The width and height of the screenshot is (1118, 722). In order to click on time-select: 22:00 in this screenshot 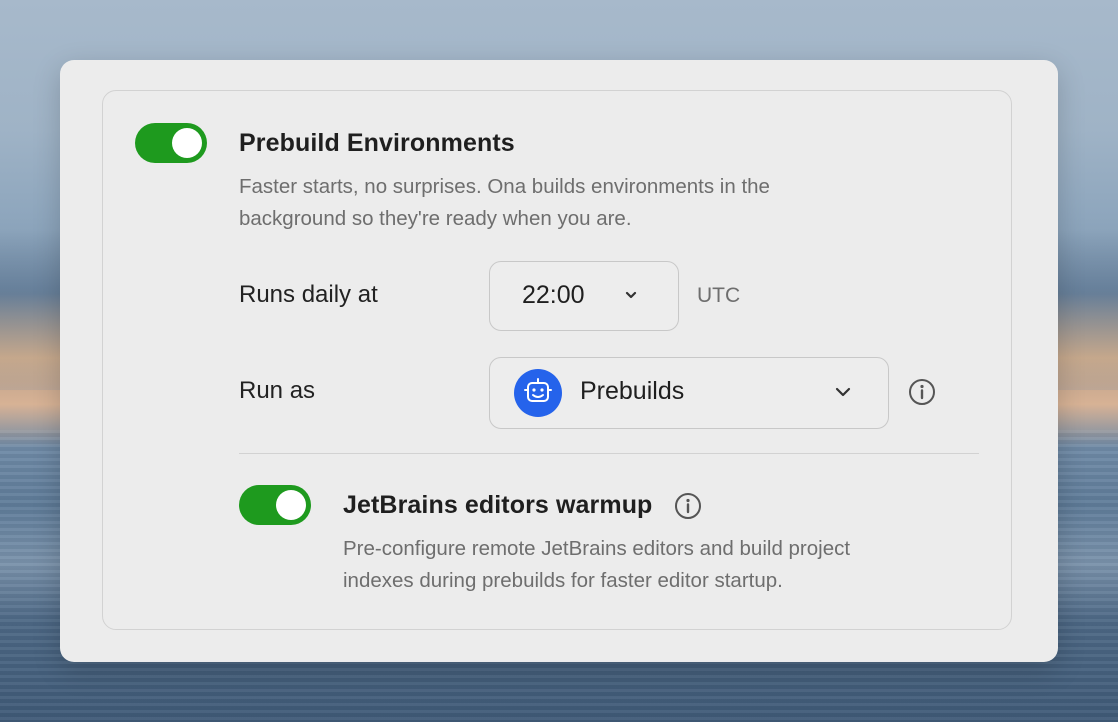, I will do `click(584, 296)`.